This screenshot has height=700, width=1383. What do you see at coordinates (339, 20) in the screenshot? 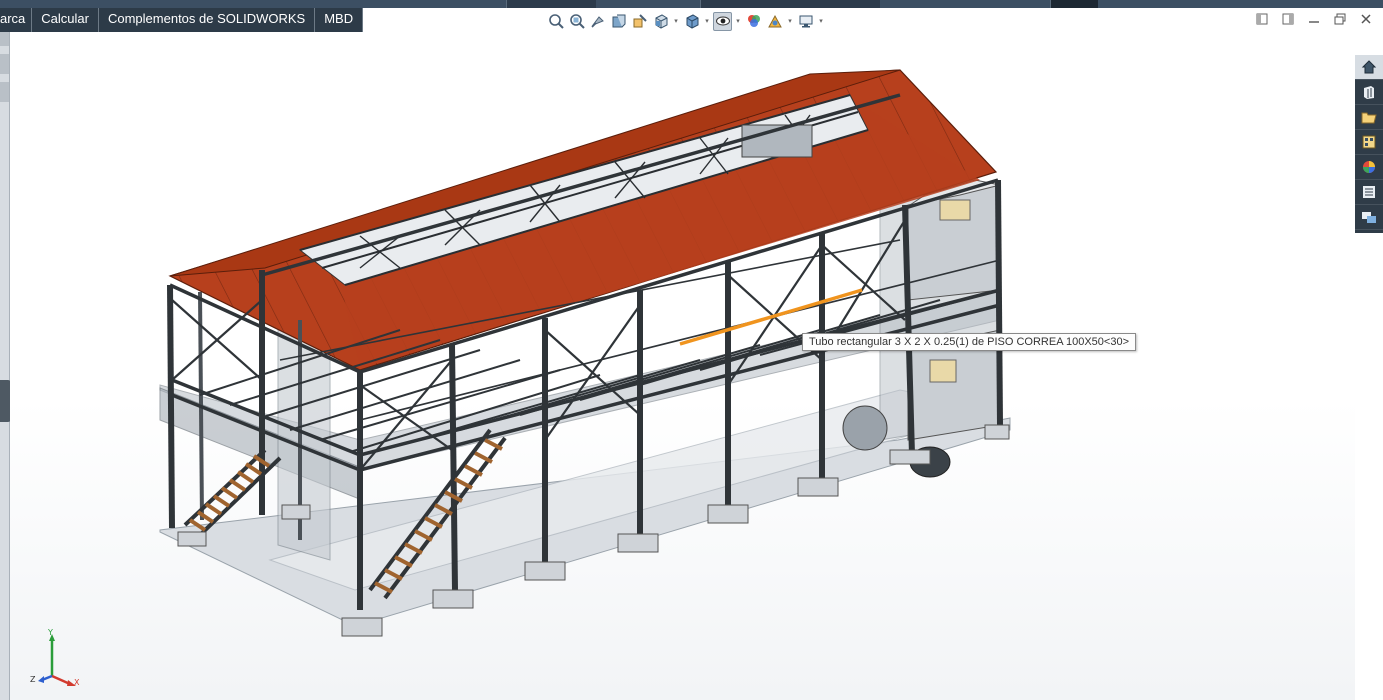
I see `tab-mbd: MBD` at bounding box center [339, 20].